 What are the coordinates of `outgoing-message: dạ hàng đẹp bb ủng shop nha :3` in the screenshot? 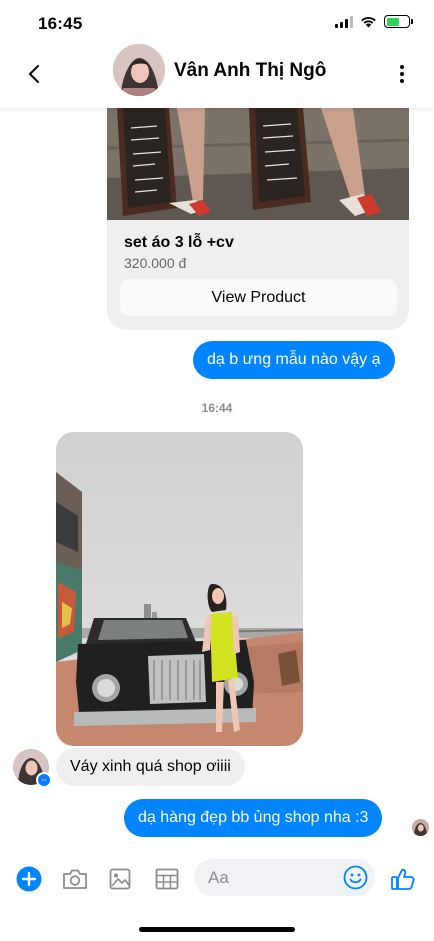 It's located at (253, 818).